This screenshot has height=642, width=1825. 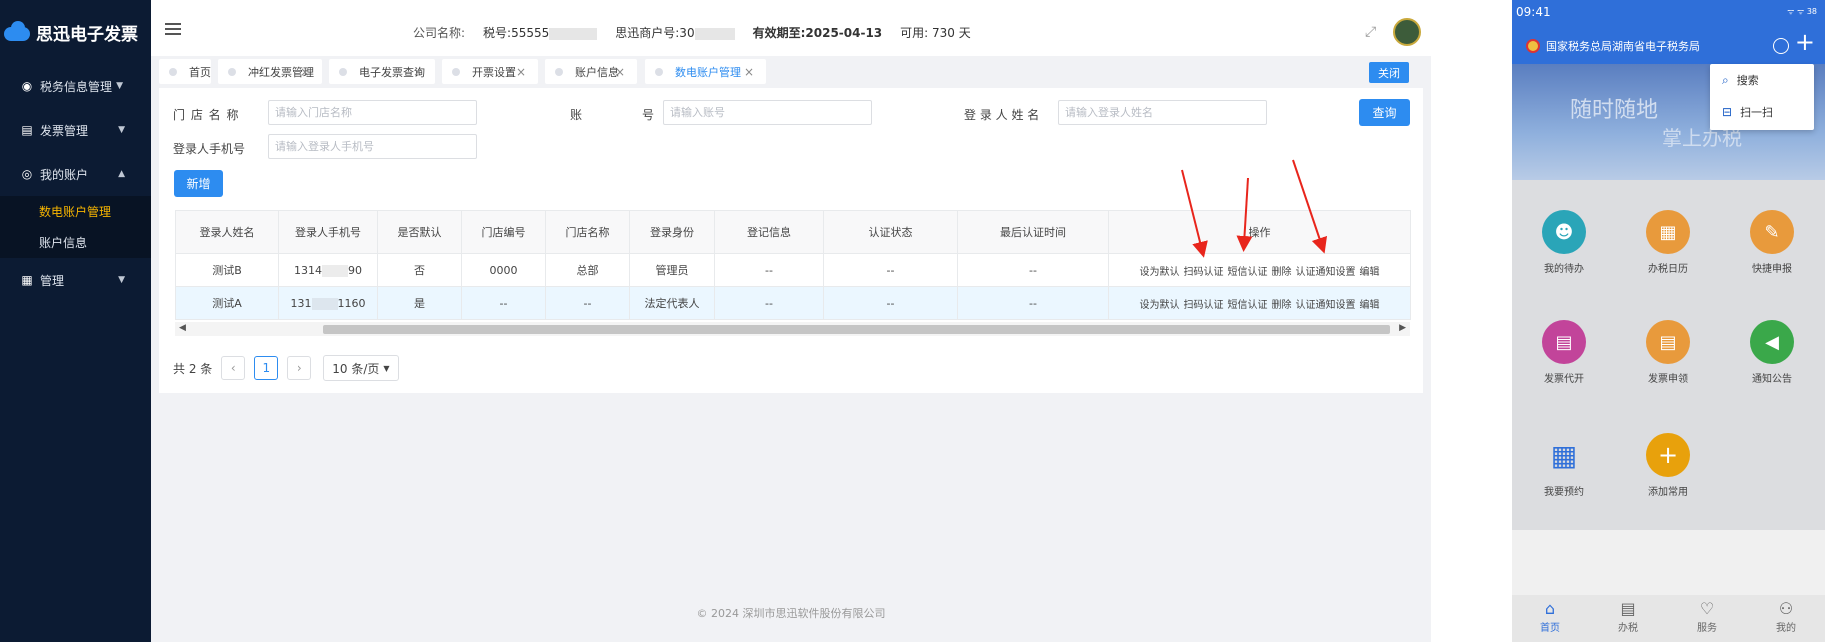 I want to click on tax-emblem-icon, so click(x=1533, y=46).